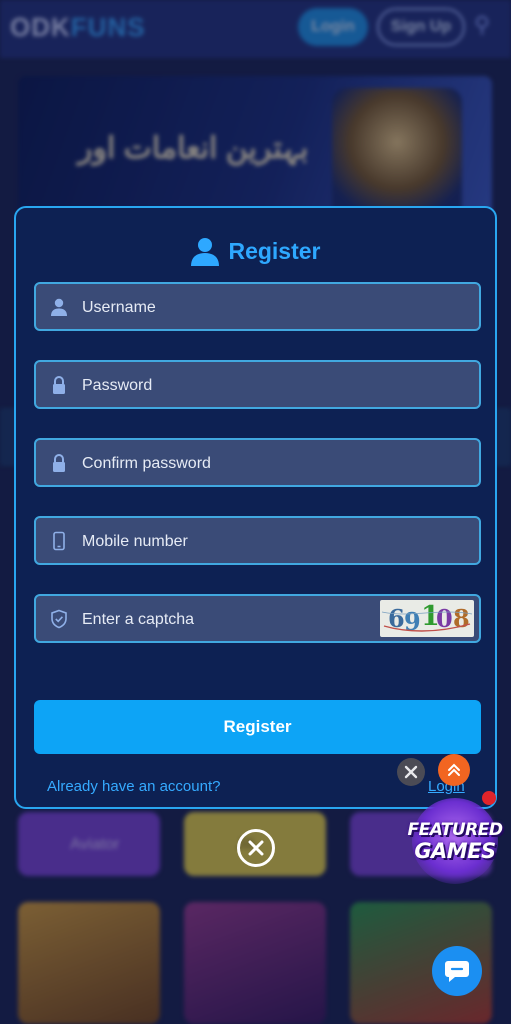 Image resolution: width=511 pixels, height=1024 pixels. What do you see at coordinates (427, 621) in the screenshot?
I see `captcha-noise` at bounding box center [427, 621].